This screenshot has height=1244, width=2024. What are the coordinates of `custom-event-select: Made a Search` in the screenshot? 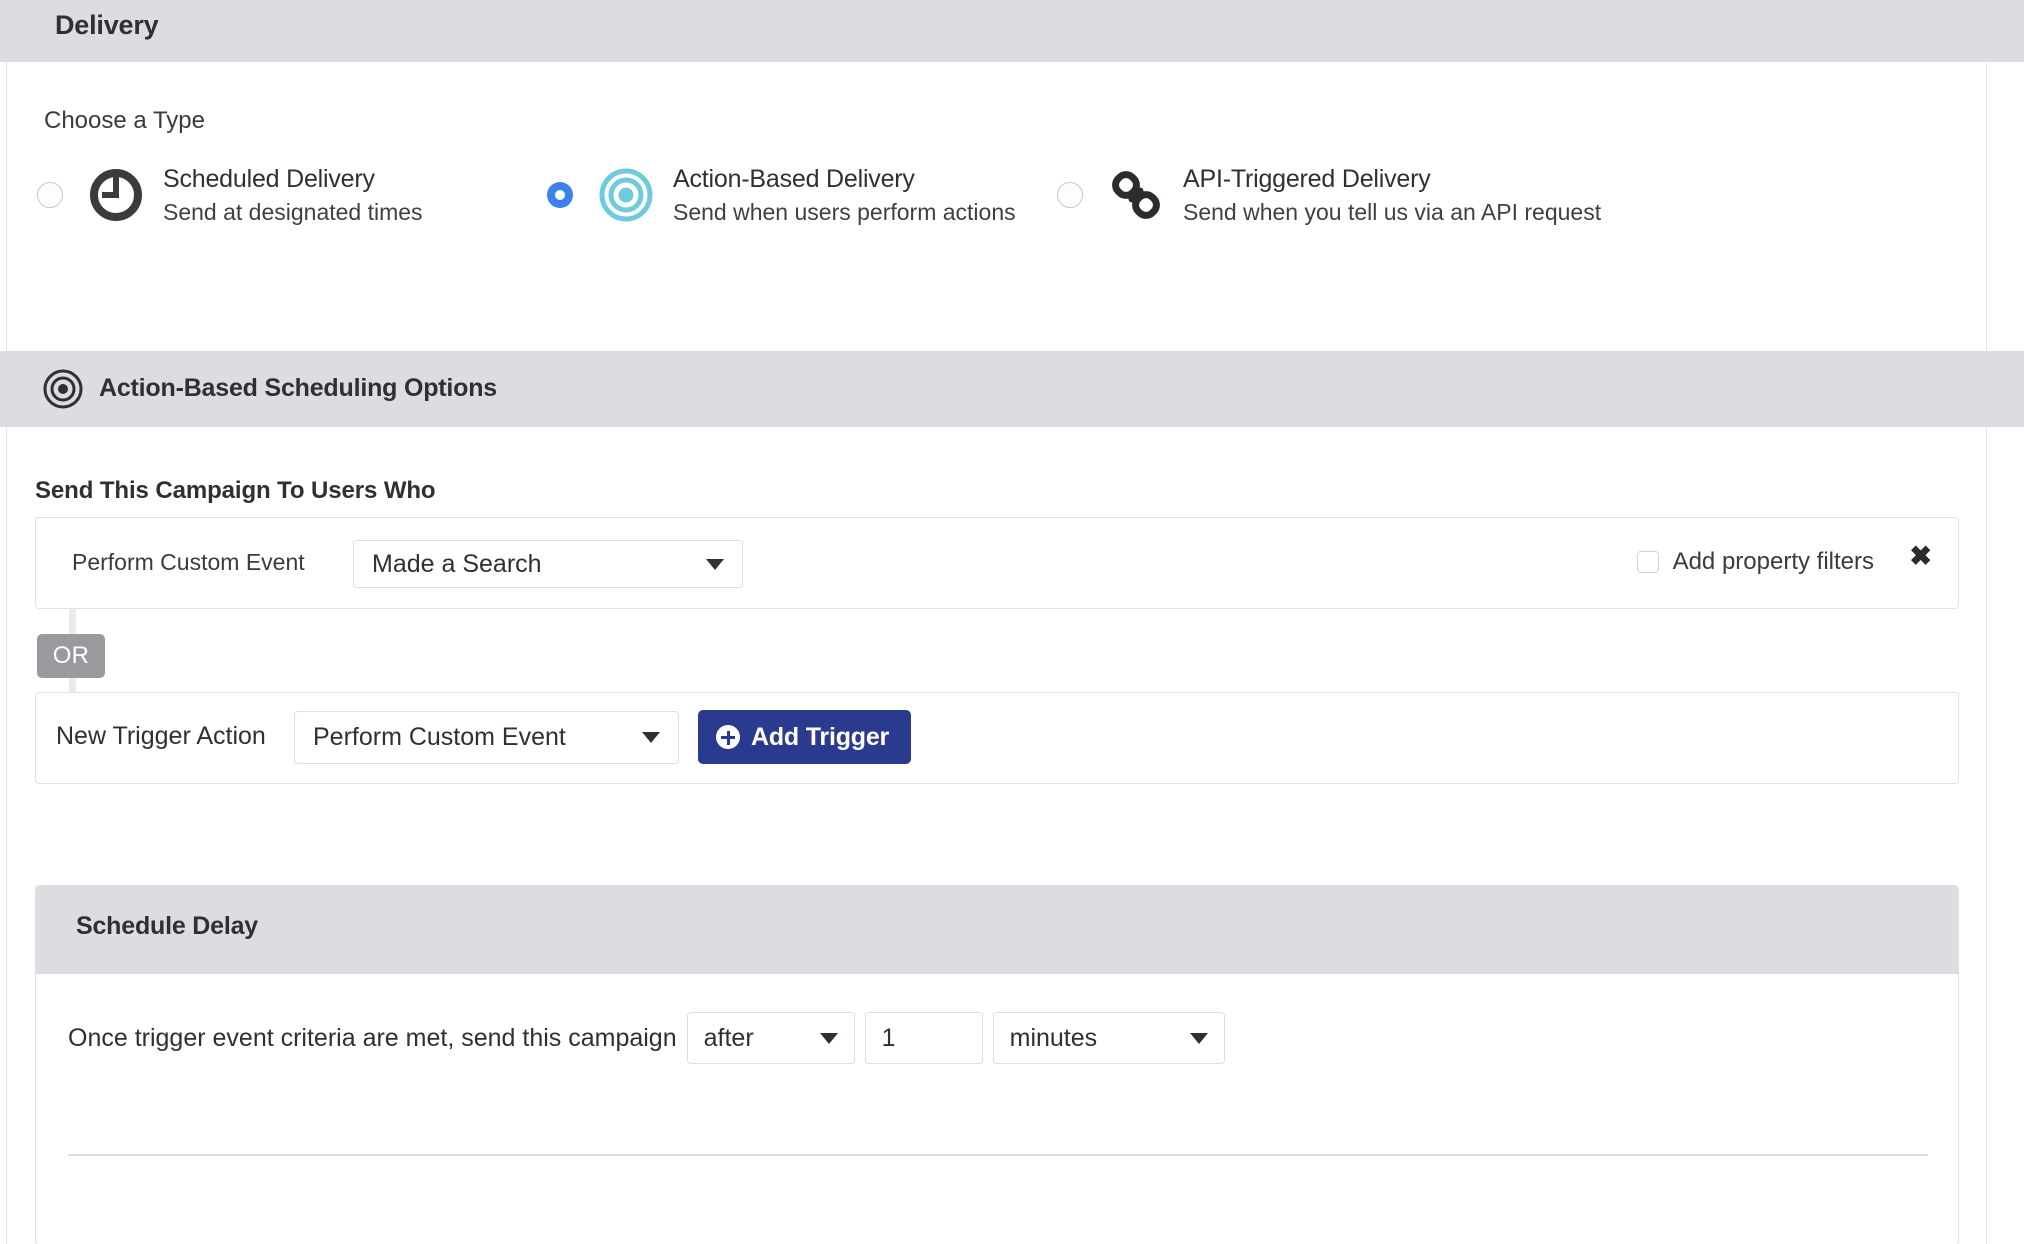 It's located at (548, 564).